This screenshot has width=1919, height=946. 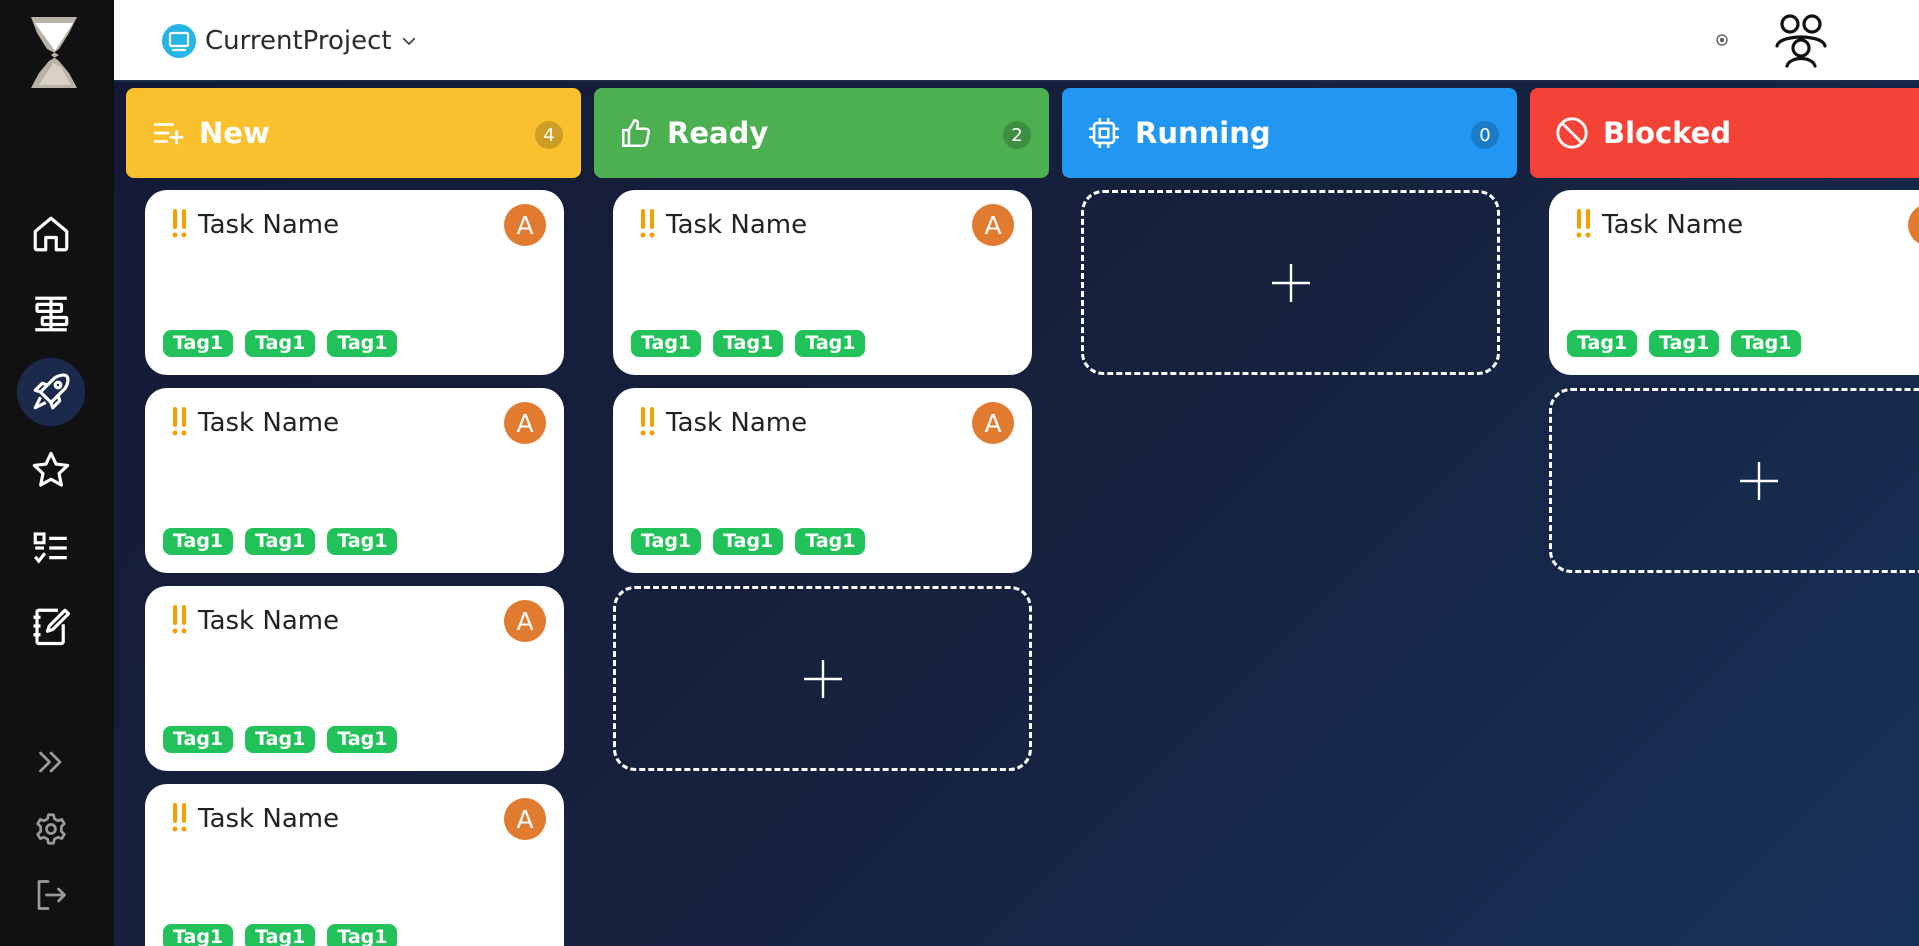 I want to click on hourglass-logo-icon, so click(x=54, y=52).